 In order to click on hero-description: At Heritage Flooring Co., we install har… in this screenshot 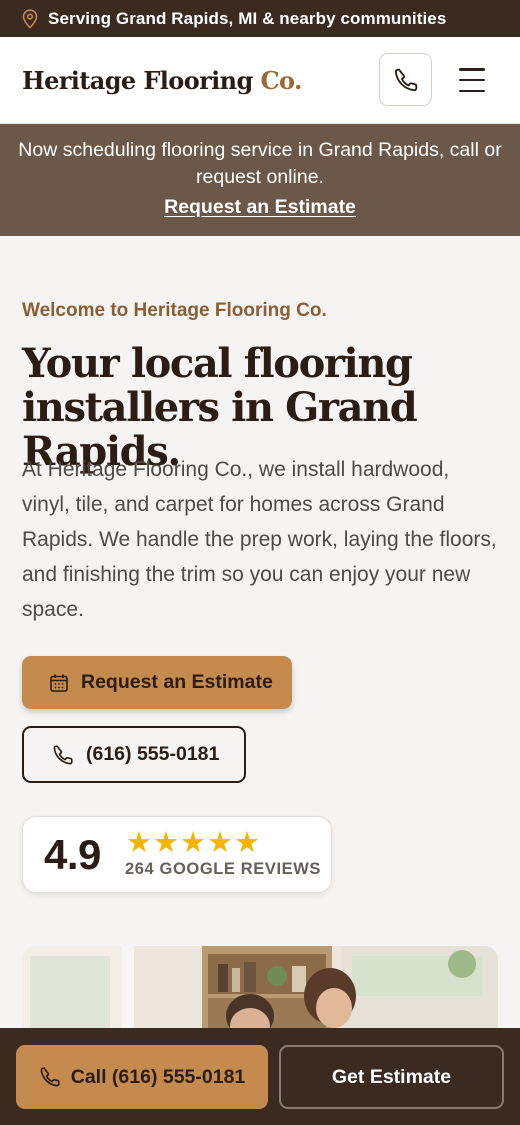, I will do `click(259, 539)`.